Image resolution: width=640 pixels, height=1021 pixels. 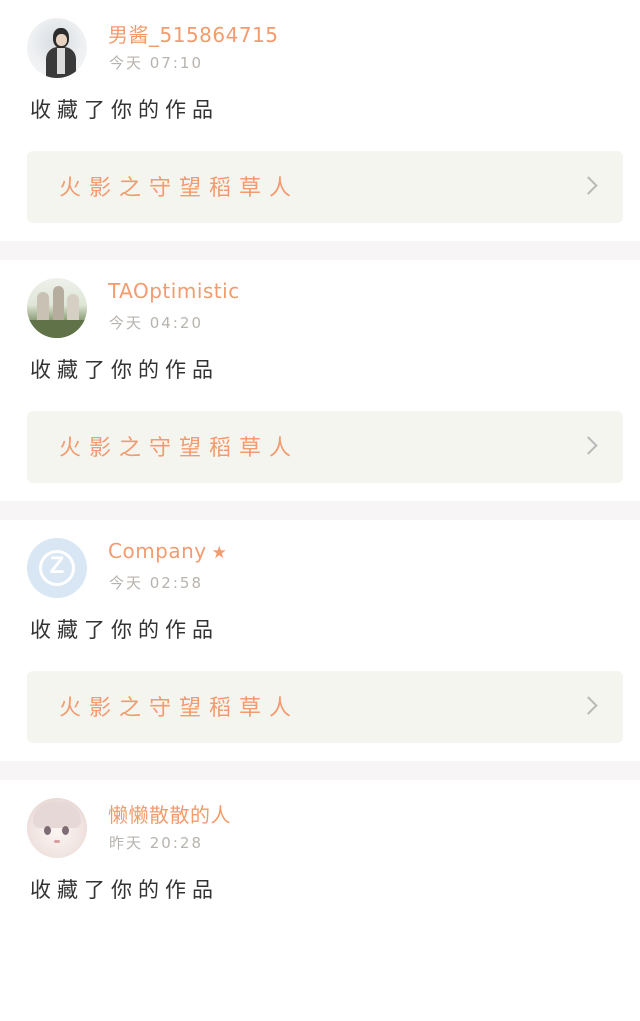 I want to click on avatar: Z, so click(x=57, y=568).